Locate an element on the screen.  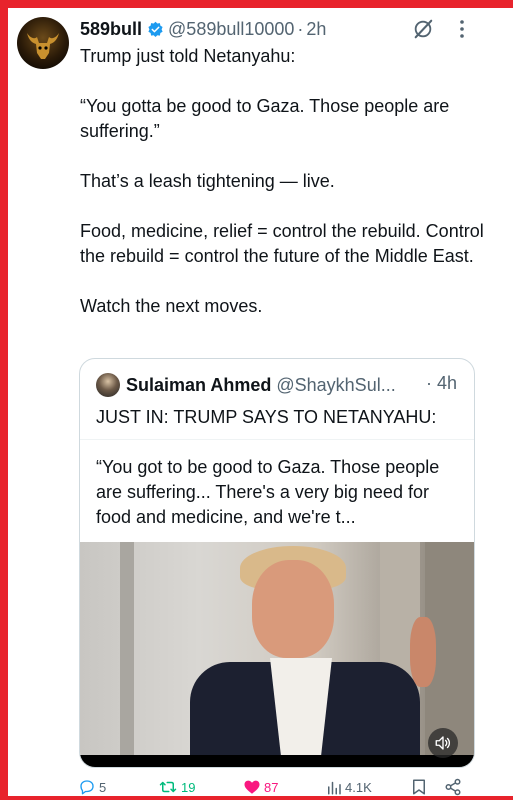
quoted-author-name: Sulaiman Ahmed is located at coordinates (198, 385).